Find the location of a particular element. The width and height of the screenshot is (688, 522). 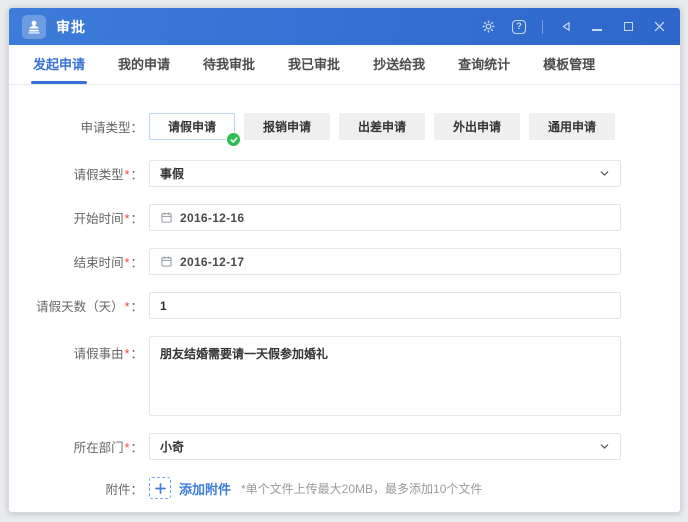

leave-days-row: 请假天数（天）*： 1 is located at coordinates (344, 305).